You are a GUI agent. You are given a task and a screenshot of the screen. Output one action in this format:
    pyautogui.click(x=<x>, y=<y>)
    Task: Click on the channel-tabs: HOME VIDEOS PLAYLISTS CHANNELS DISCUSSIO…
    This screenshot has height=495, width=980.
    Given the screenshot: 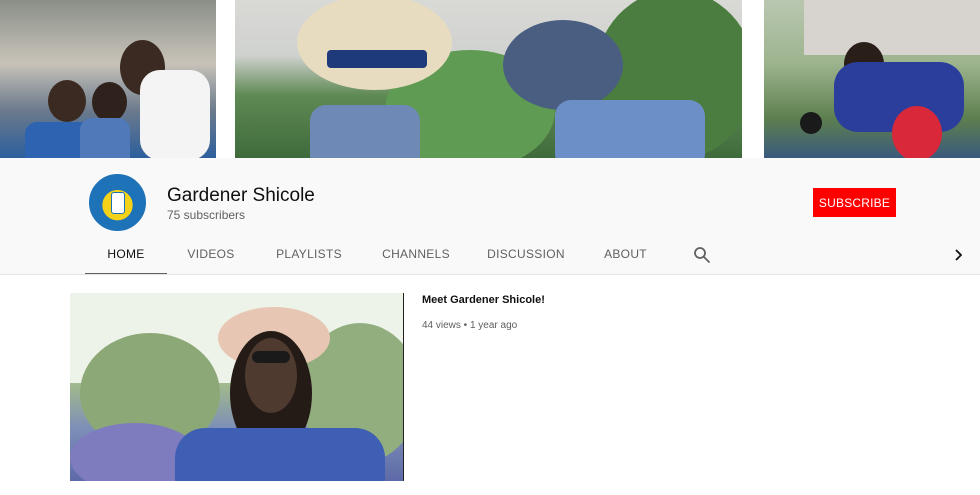 What is the action you would take?
    pyautogui.click(x=490, y=254)
    